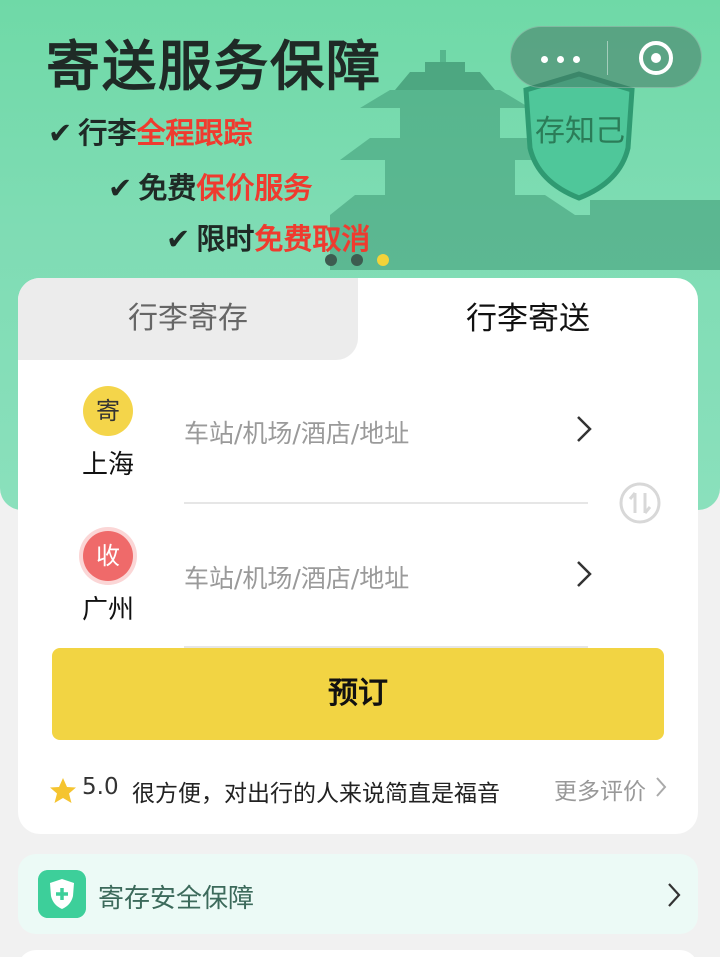 Image resolution: width=720 pixels, height=957 pixels. What do you see at coordinates (108, 462) in the screenshot?
I see `sender-city: 上海` at bounding box center [108, 462].